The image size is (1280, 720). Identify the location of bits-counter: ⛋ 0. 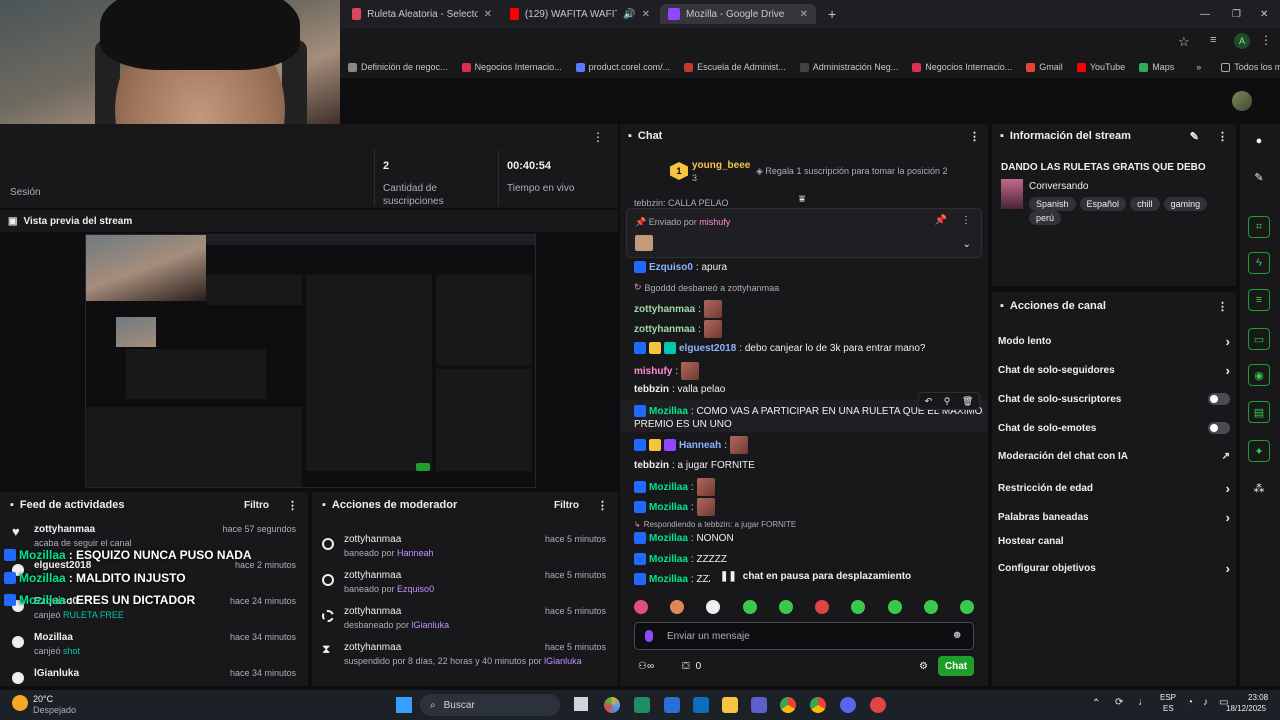
(691, 666).